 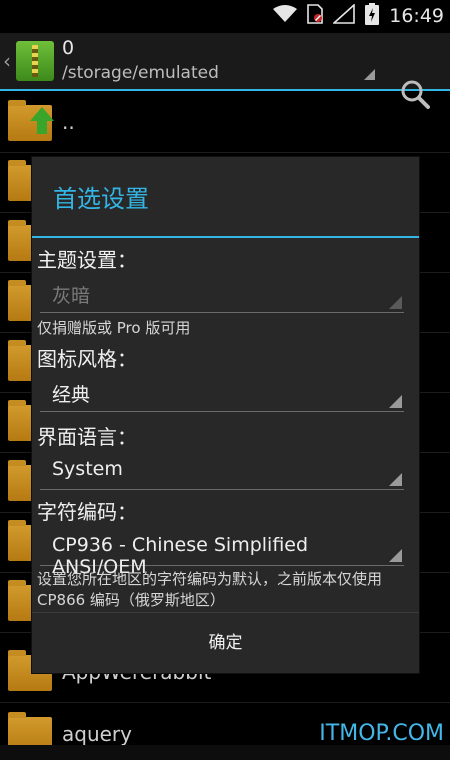 What do you see at coordinates (222, 392) in the screenshot?
I see `icon-style-spinner: 经典` at bounding box center [222, 392].